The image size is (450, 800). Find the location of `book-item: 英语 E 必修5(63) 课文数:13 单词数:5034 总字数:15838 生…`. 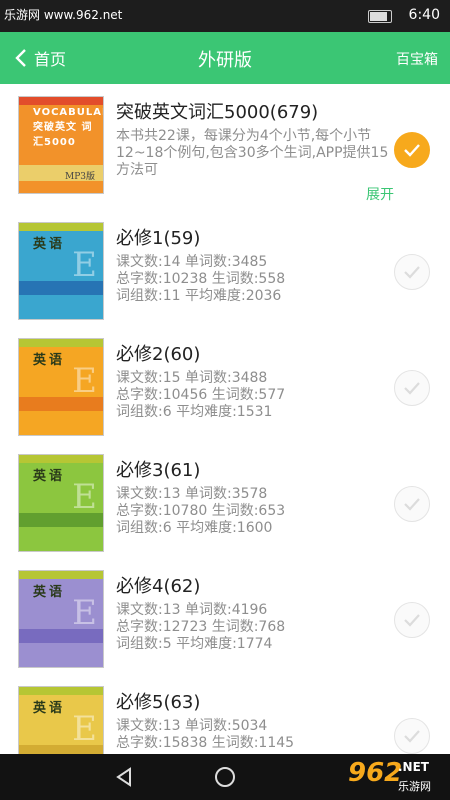

book-item: 英语 E 必修5(63) 课文数:13 单词数:5034 总字数:15838 生… is located at coordinates (225, 715).